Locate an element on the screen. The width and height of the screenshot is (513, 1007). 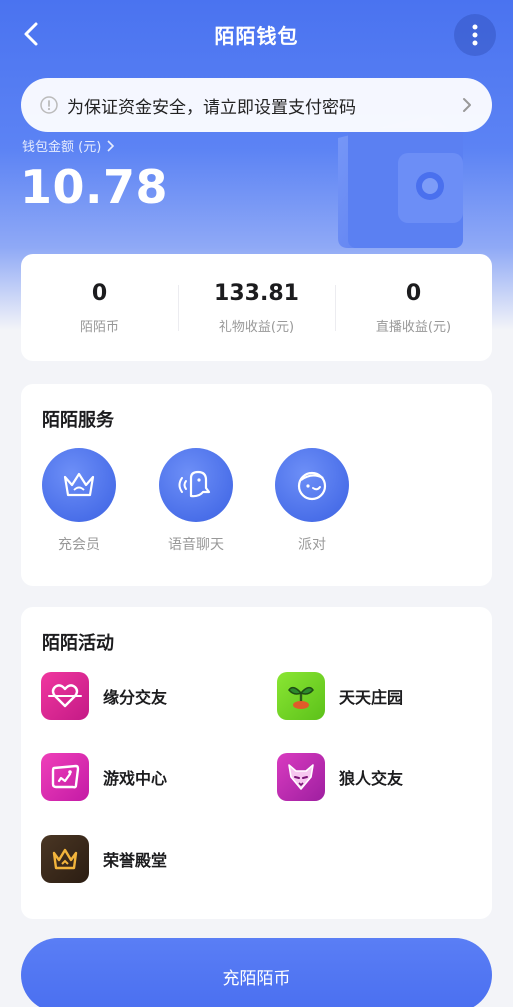
service-voice-chat: 语音聊天 is located at coordinates (196, 501).